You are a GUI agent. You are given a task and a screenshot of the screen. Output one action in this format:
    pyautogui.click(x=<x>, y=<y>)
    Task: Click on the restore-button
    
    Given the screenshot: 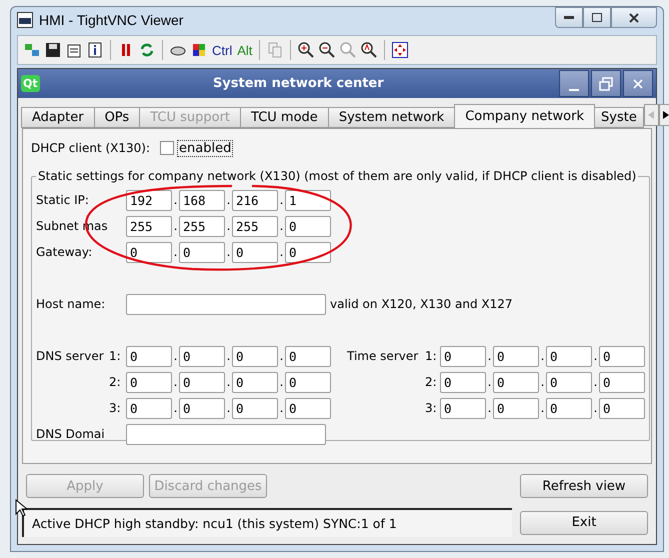 What is the action you would take?
    pyautogui.click(x=606, y=83)
    